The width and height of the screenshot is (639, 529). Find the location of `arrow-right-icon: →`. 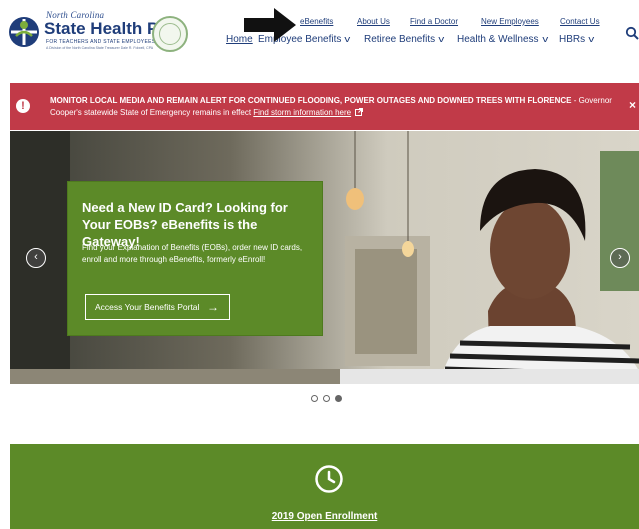

arrow-right-icon: → is located at coordinates (213, 307).